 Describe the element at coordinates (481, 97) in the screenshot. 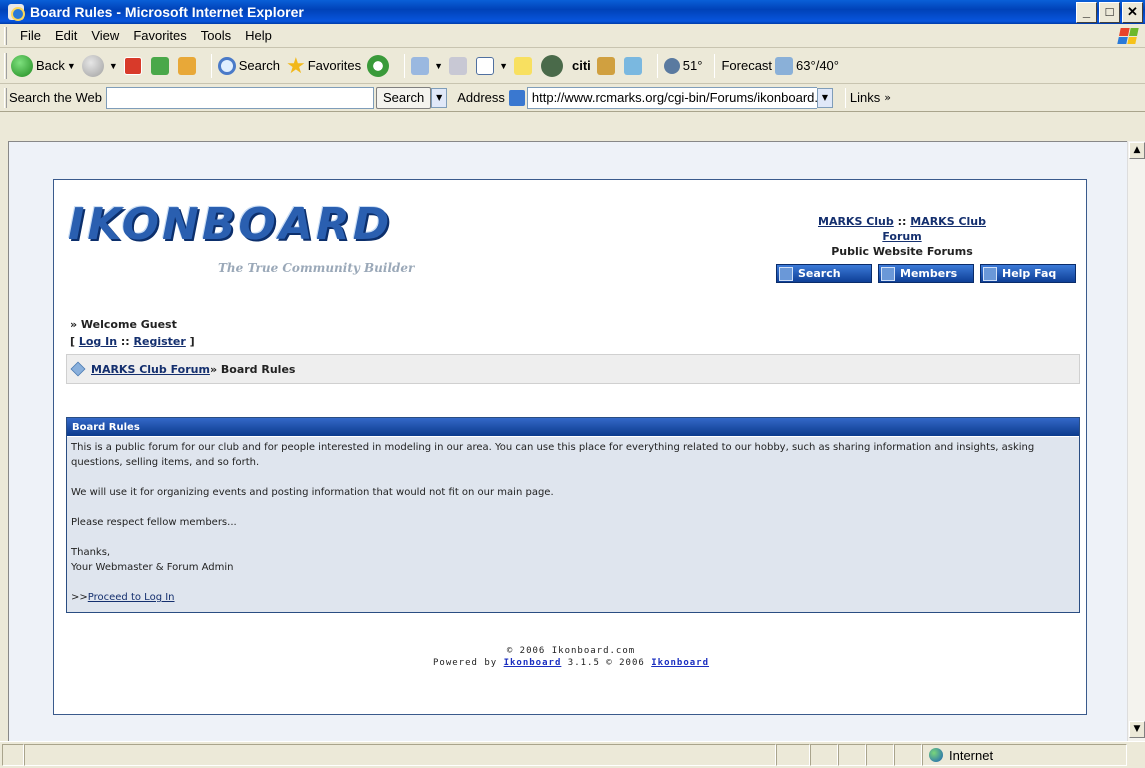

I see `address-label: Address` at that location.